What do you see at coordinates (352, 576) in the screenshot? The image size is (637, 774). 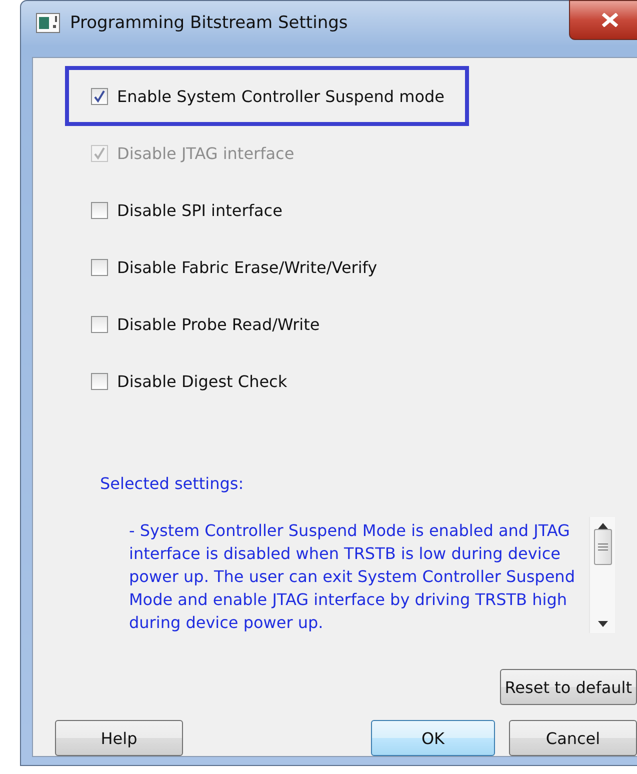 I see `settings-description: - System Controller Suspend Mode is enabled and JTAG interface is disabled when TRSTB is low during device power up. The user can exit System Controller Suspend Mode and enable JTAG interface by driving TRSTB high during device power up.` at bounding box center [352, 576].